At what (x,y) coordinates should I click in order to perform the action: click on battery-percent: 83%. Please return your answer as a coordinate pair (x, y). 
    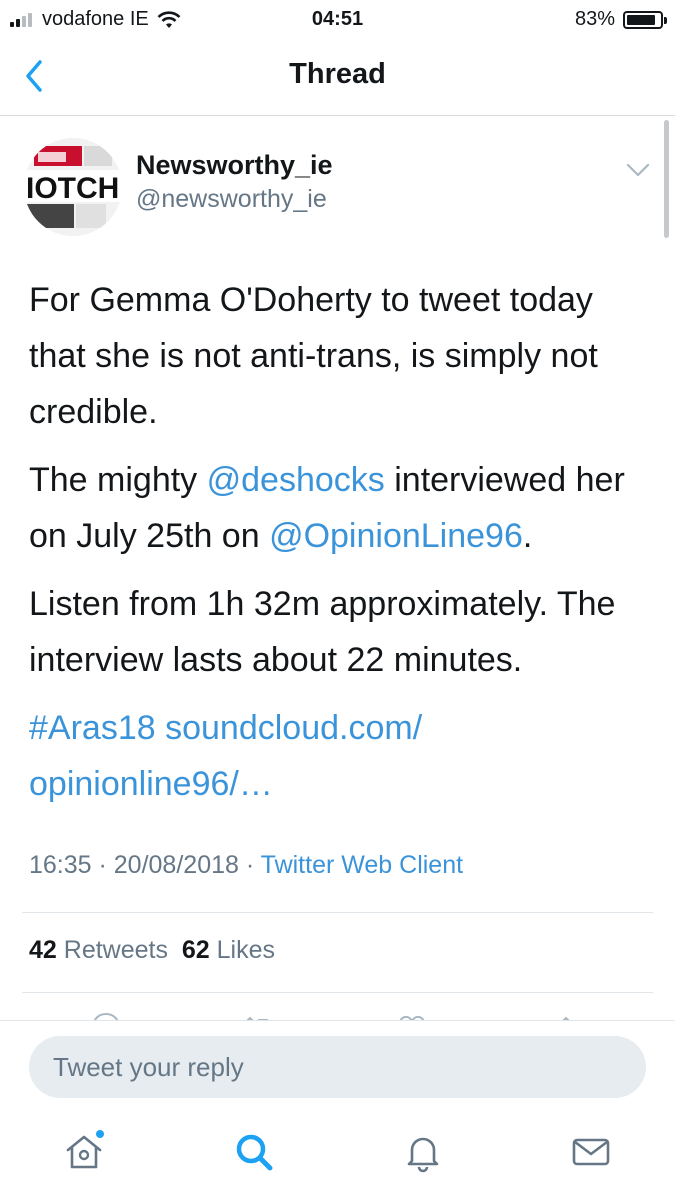
    Looking at the image, I should click on (594, 19).